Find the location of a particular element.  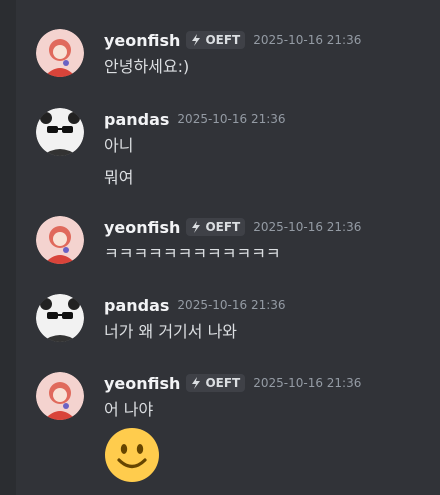

message-text: 아니 is located at coordinates (119, 145).